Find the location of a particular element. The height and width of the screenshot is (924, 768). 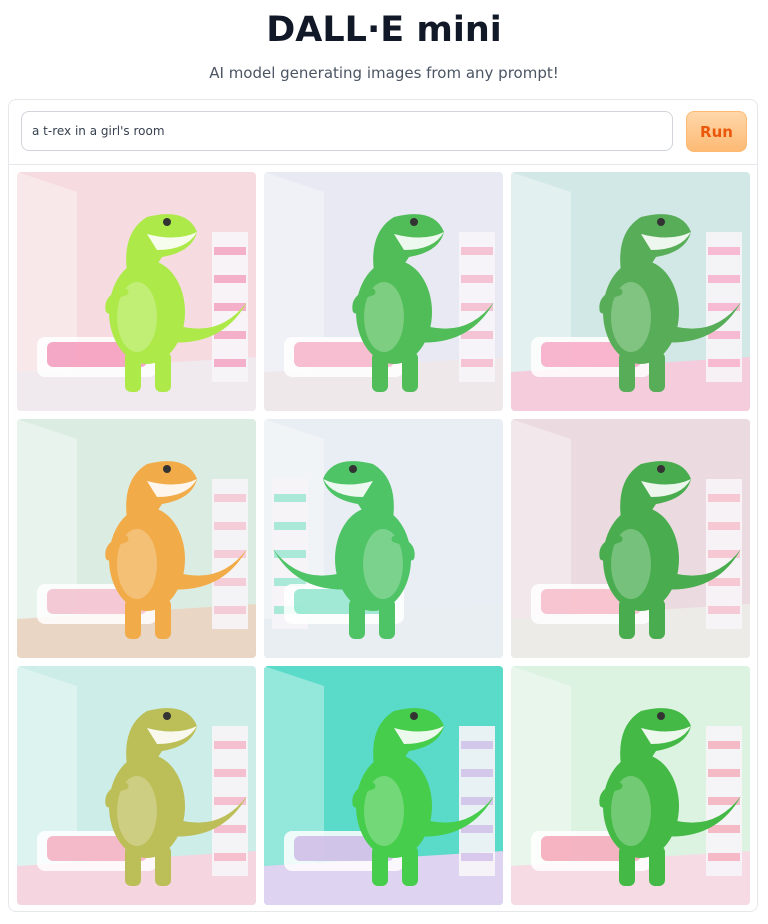

page-title: DALL·E mini is located at coordinates (384, 30).